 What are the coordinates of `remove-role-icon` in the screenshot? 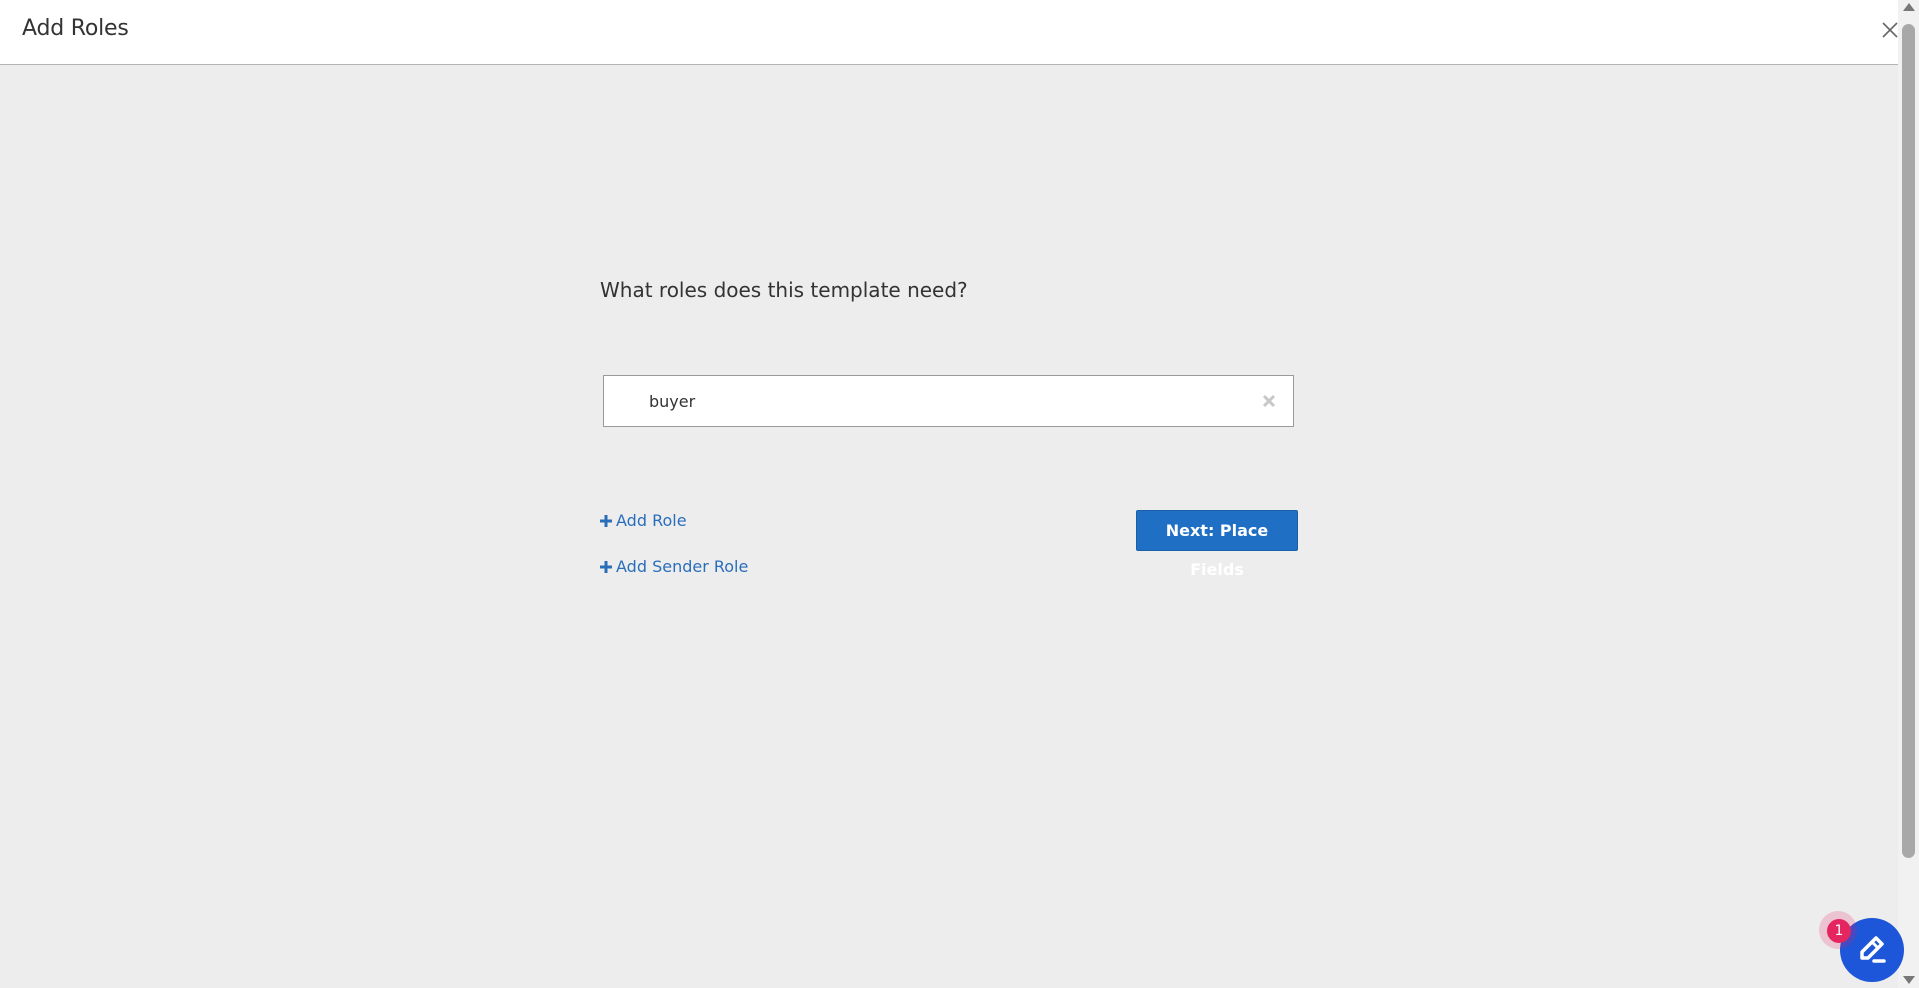 It's located at (1269, 401).